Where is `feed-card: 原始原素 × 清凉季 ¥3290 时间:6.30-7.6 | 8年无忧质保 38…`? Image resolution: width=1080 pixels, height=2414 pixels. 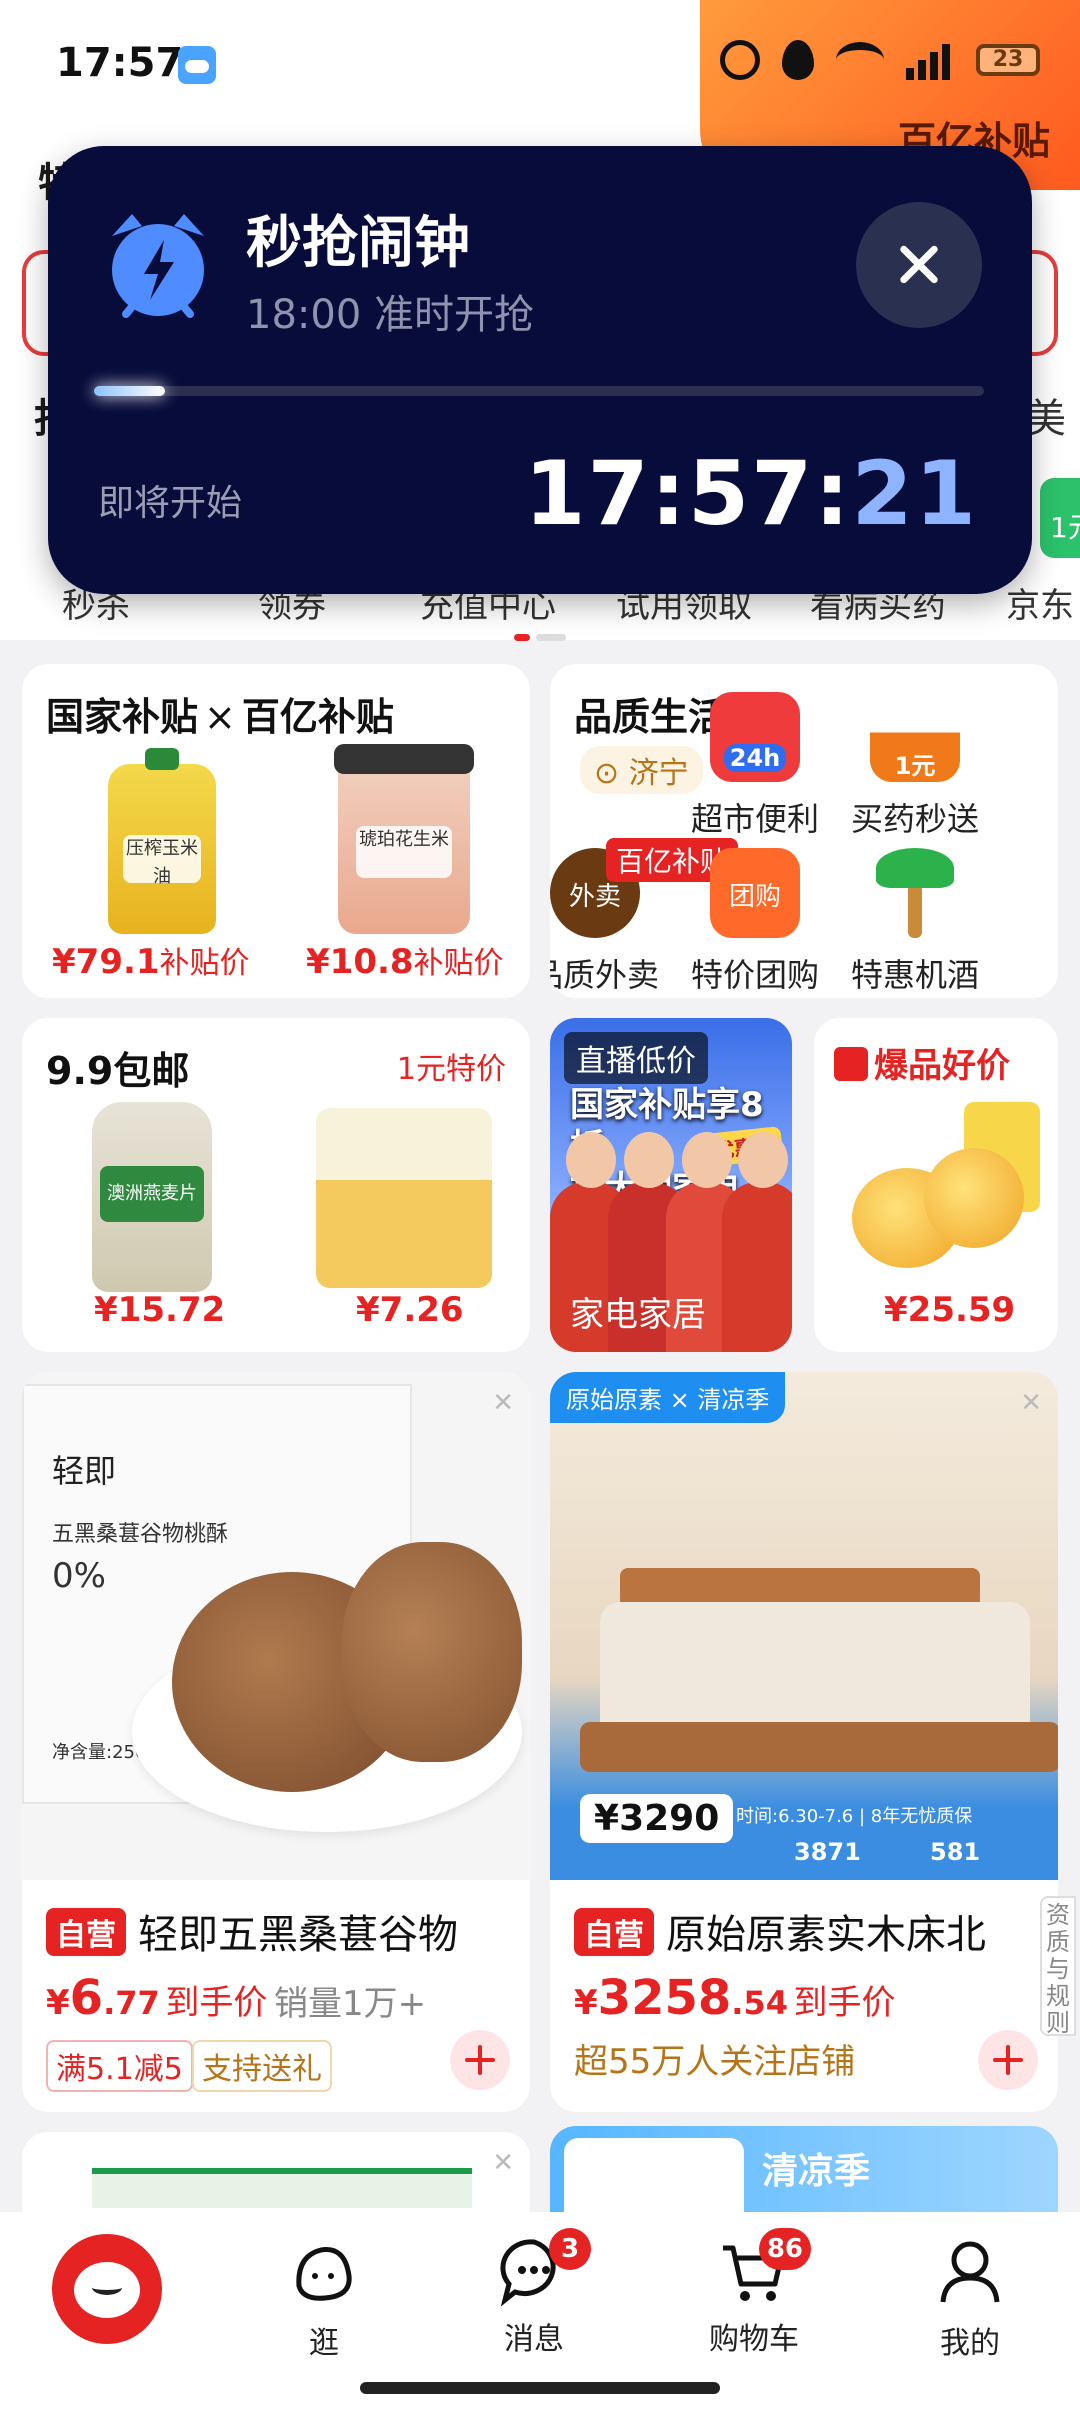 feed-card: 原始原素 × 清凉季 ¥3290 时间:6.30-7.6 | 8年无忧质保 38… is located at coordinates (804, 1742).